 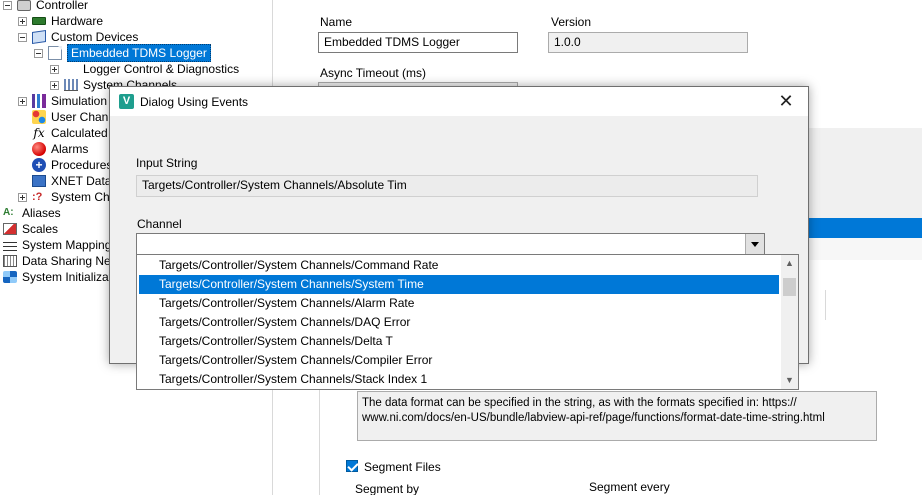 I want to click on tree-item-embedded-tdms-logger: Embedded TDMS Logger, so click(x=122, y=53).